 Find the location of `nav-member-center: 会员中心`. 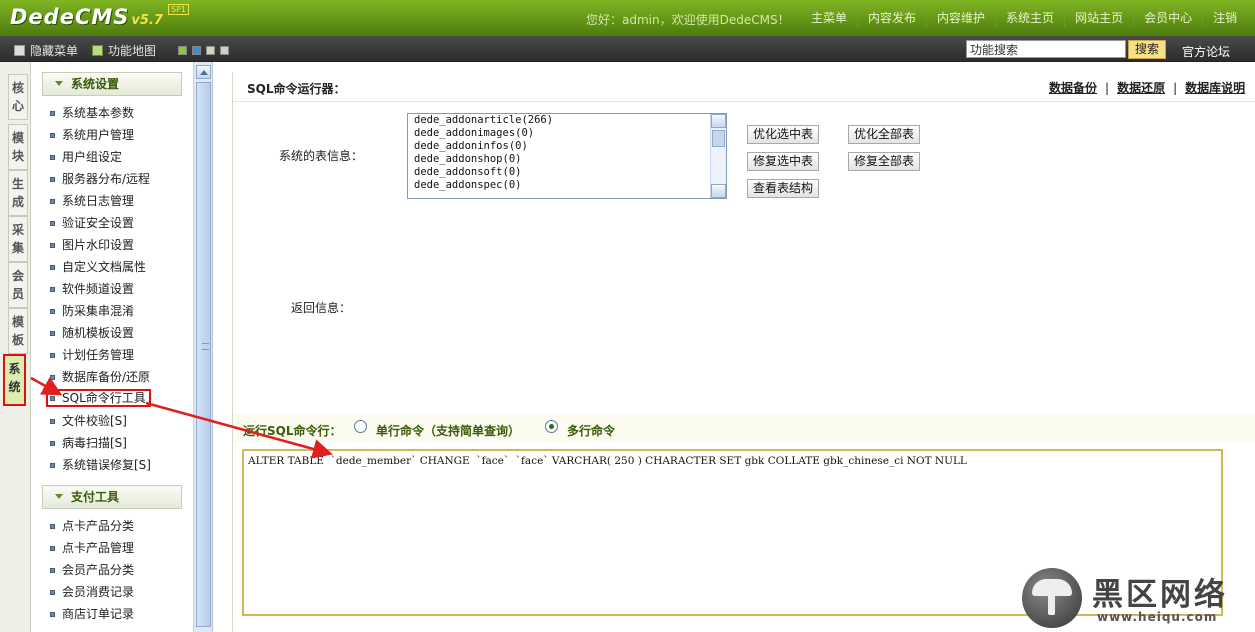

nav-member-center: 会员中心 is located at coordinates (1167, 19).